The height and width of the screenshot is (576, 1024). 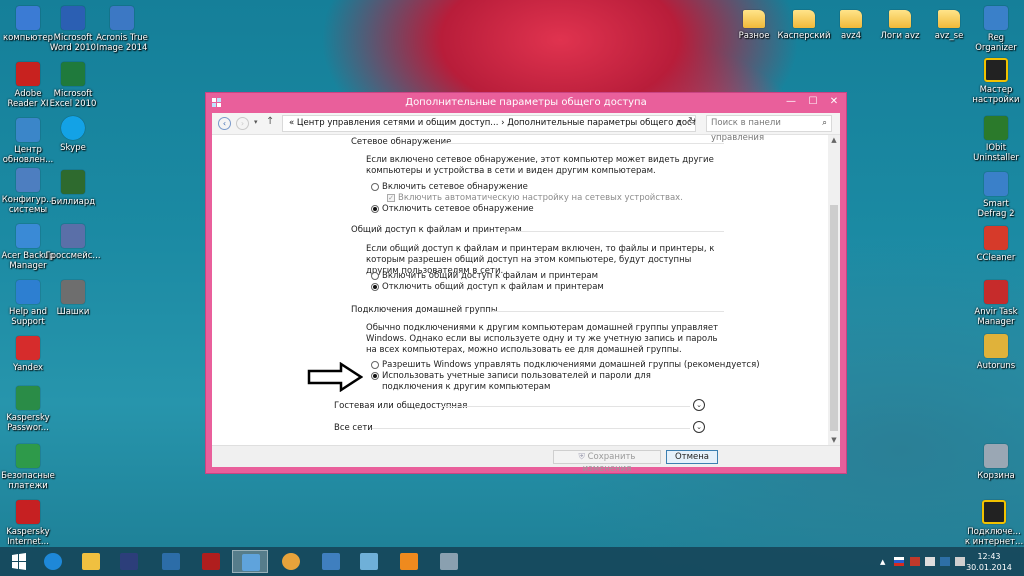 I want to click on checkbox: ✓, so click(x=391, y=198).